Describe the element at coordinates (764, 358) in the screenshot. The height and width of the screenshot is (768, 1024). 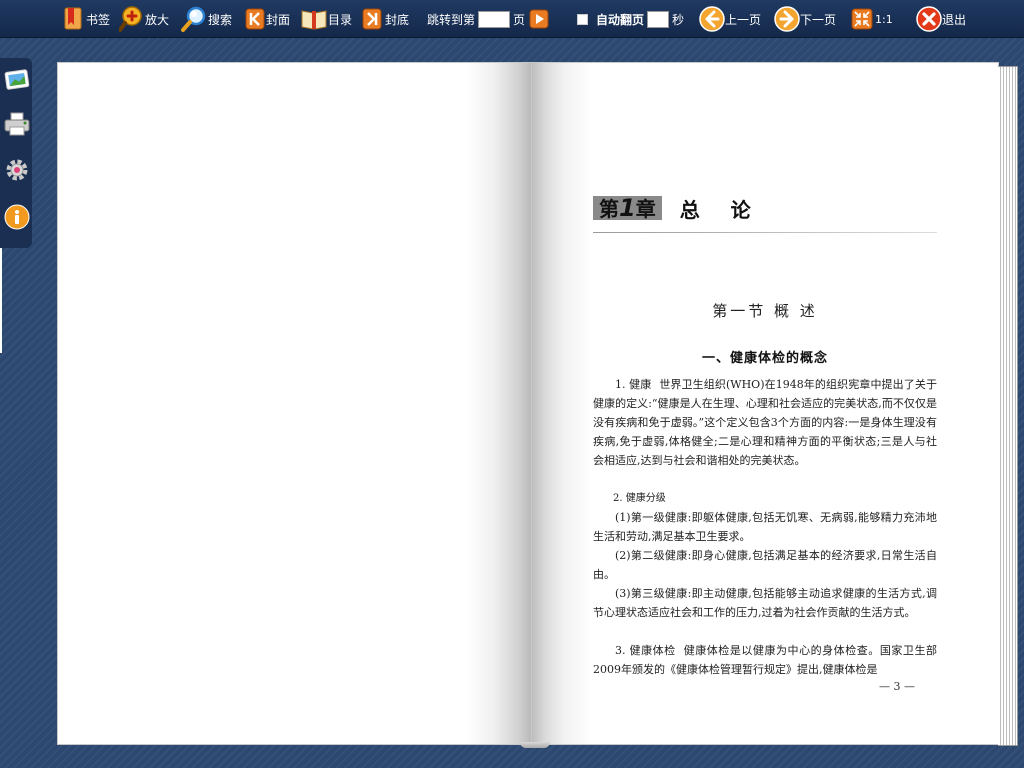
I see `subheading: 一、健康体检的概念` at that location.